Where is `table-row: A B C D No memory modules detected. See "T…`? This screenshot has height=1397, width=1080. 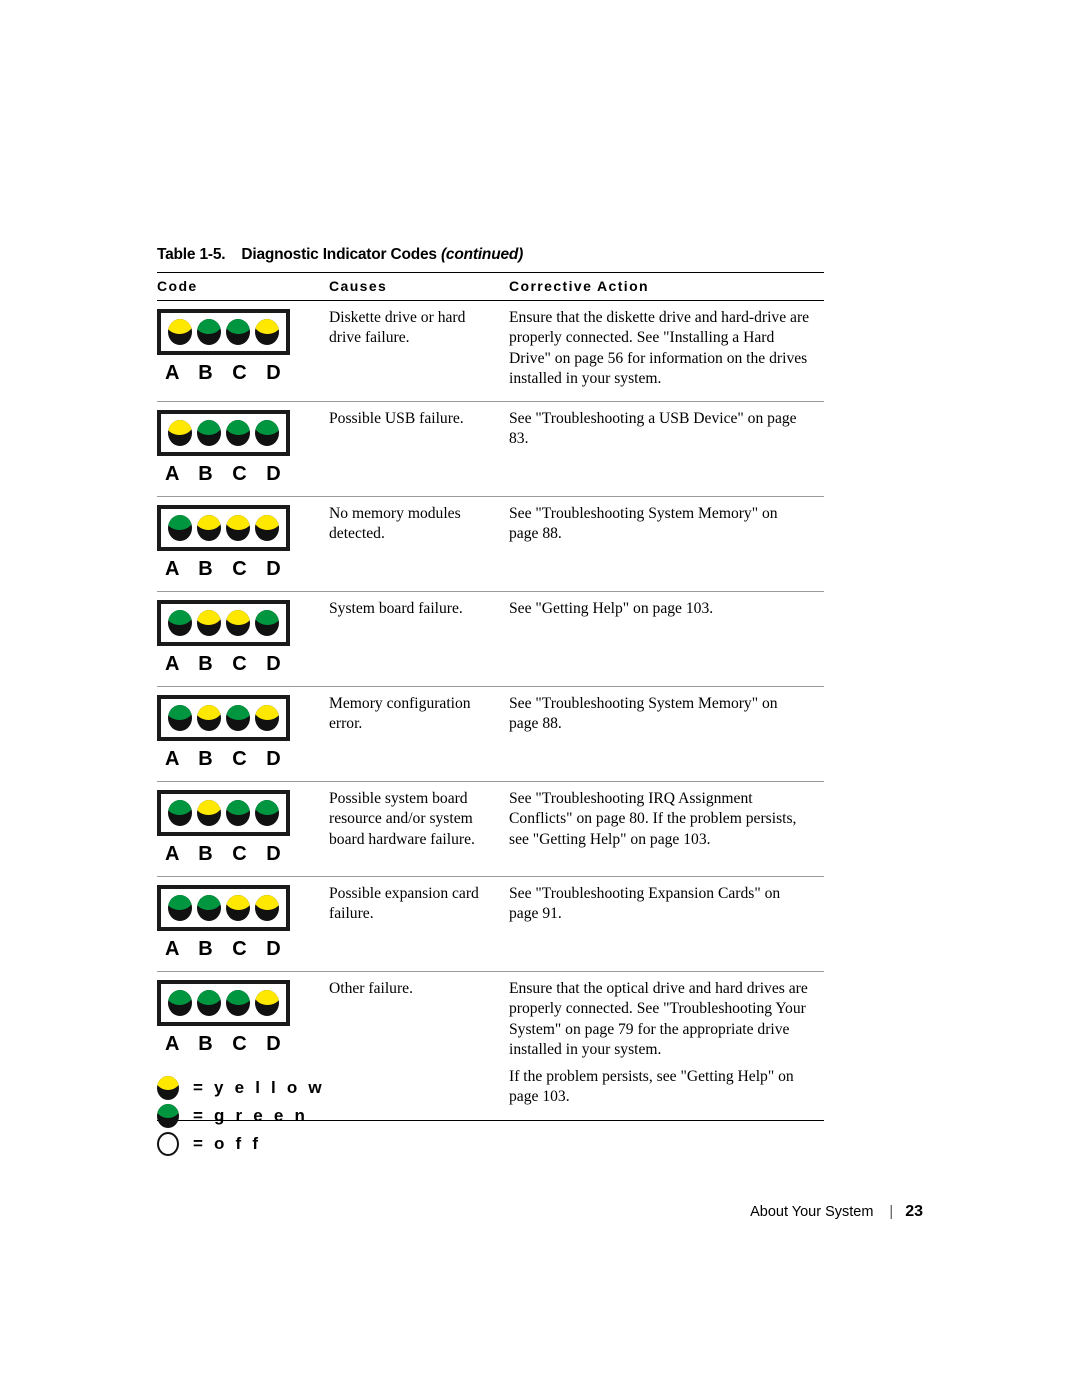
table-row: A B C D No memory modules detected. See "T… is located at coordinates (490, 544).